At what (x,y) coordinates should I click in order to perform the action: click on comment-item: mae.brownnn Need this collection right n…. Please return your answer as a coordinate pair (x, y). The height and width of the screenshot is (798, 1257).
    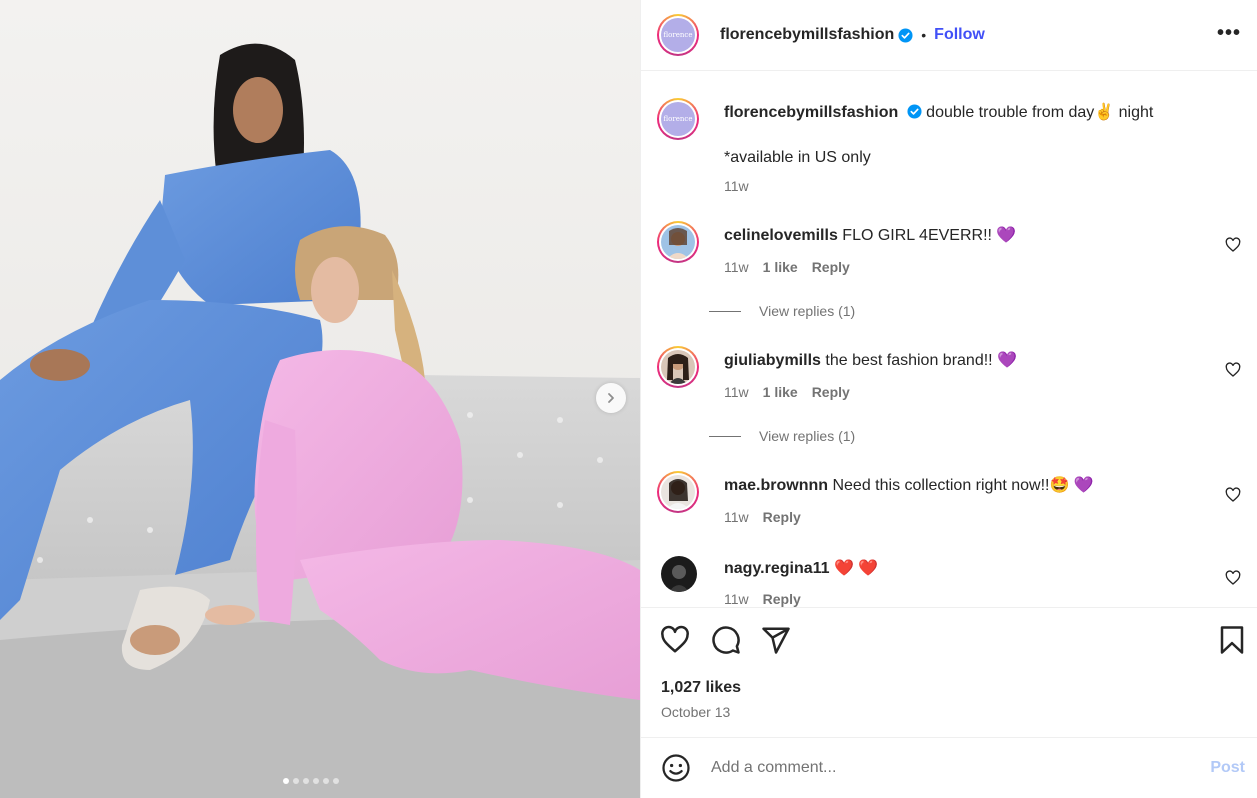
    Looking at the image, I should click on (949, 511).